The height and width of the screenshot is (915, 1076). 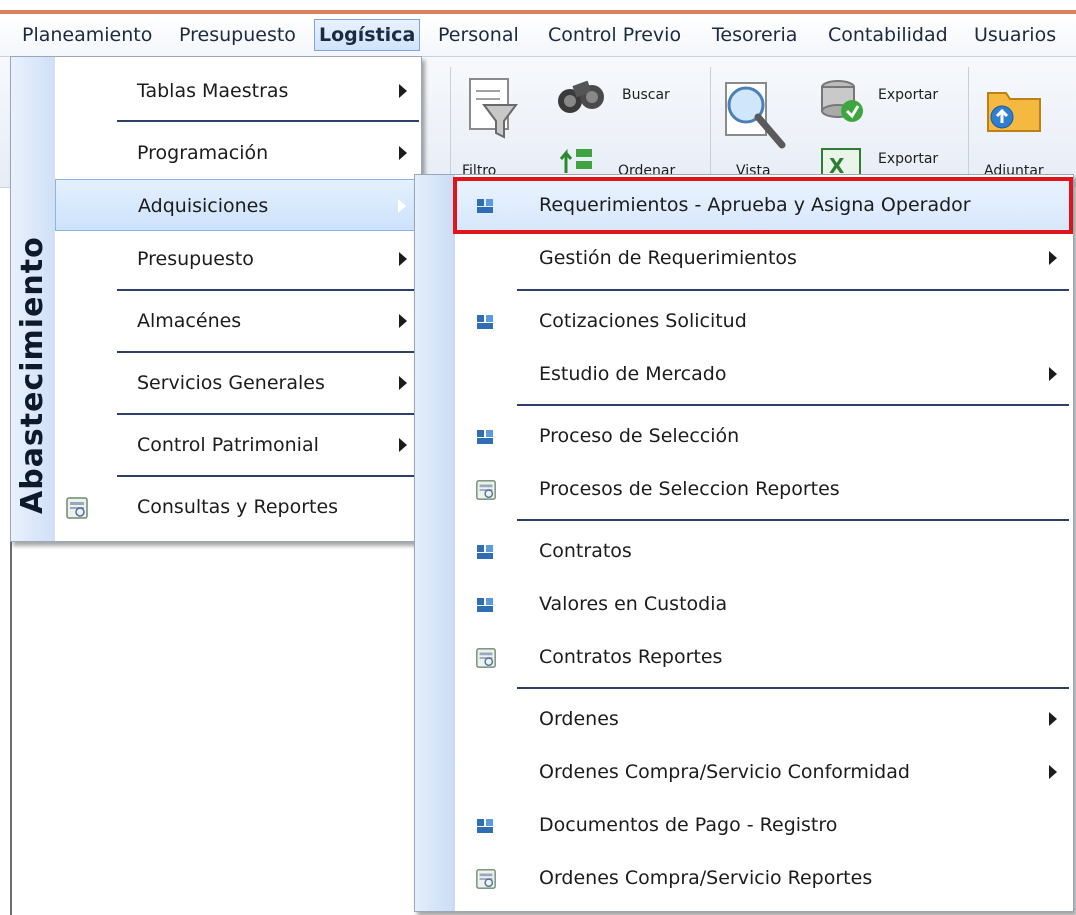 I want to click on submenu-item-ordenes: Ordenes, so click(x=763, y=719).